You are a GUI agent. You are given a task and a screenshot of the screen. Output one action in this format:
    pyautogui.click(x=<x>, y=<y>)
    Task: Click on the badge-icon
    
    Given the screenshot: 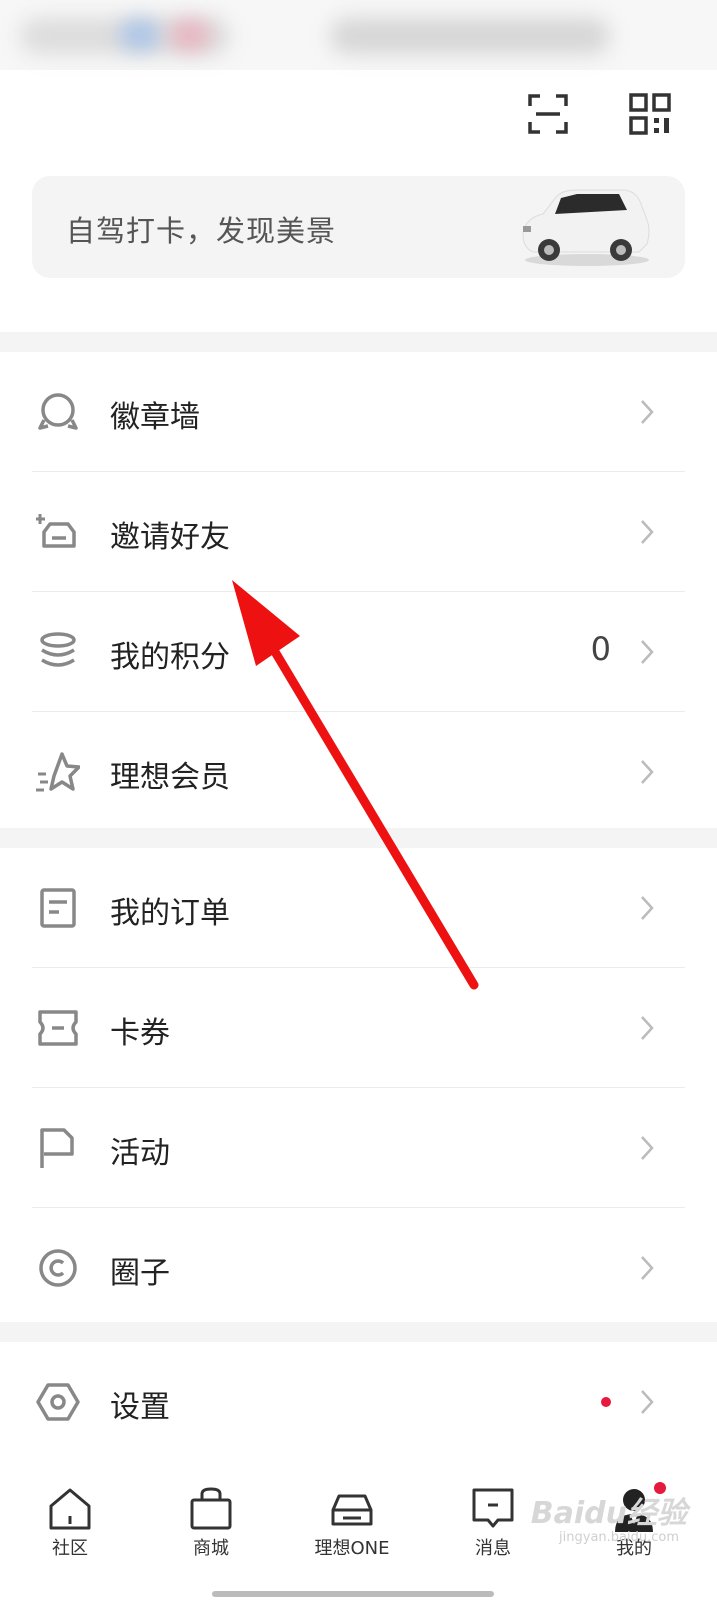 What is the action you would take?
    pyautogui.click(x=58, y=411)
    